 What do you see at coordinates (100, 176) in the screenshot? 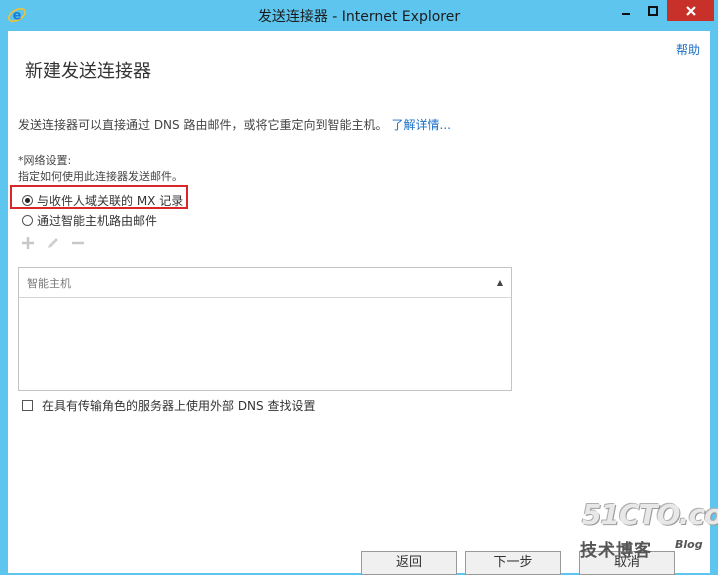
I see `network-settings-hint: 指定如何使用此连接器发送邮件。` at bounding box center [100, 176].